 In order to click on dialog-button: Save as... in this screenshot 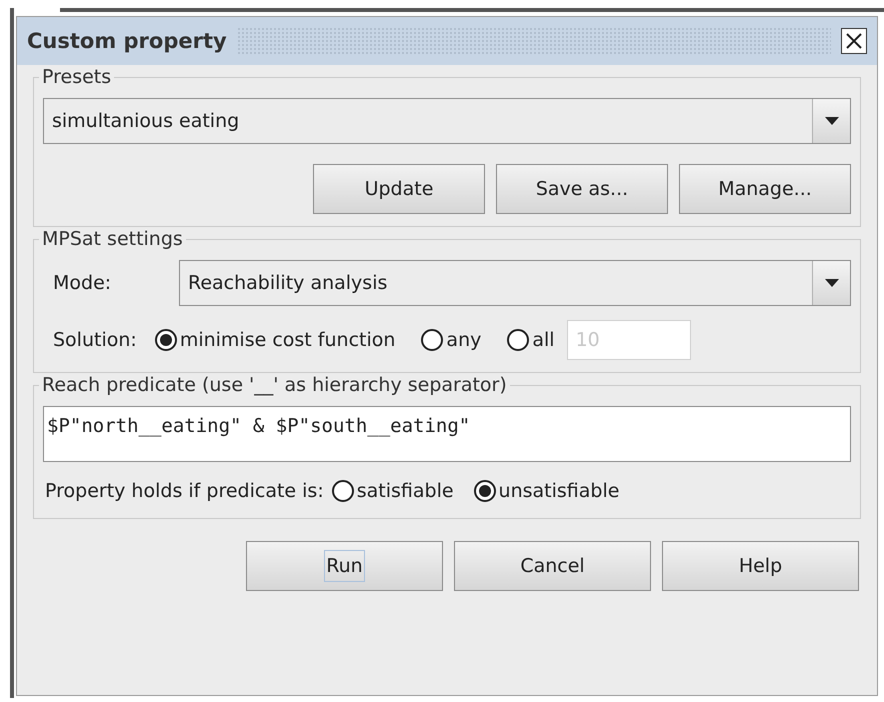, I will do `click(582, 189)`.